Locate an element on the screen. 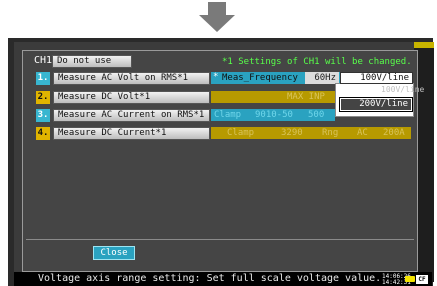 This screenshot has height=286, width=437. dropdown-option-200v-selected: 200V/line is located at coordinates (376, 104).